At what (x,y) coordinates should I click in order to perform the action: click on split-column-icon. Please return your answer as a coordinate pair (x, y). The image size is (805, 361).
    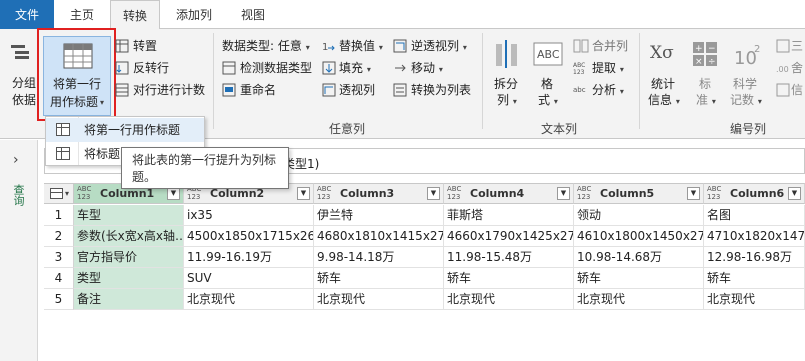
    Looking at the image, I should click on (506, 54).